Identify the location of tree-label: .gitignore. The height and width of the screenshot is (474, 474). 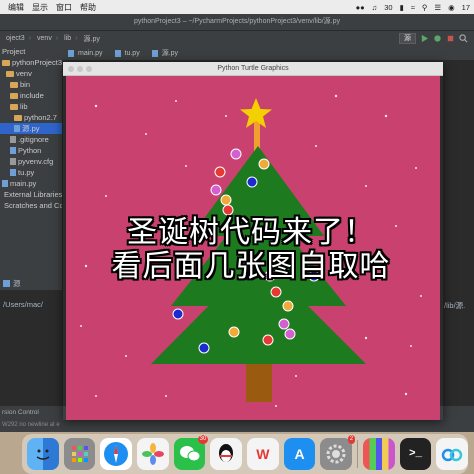
(33, 139).